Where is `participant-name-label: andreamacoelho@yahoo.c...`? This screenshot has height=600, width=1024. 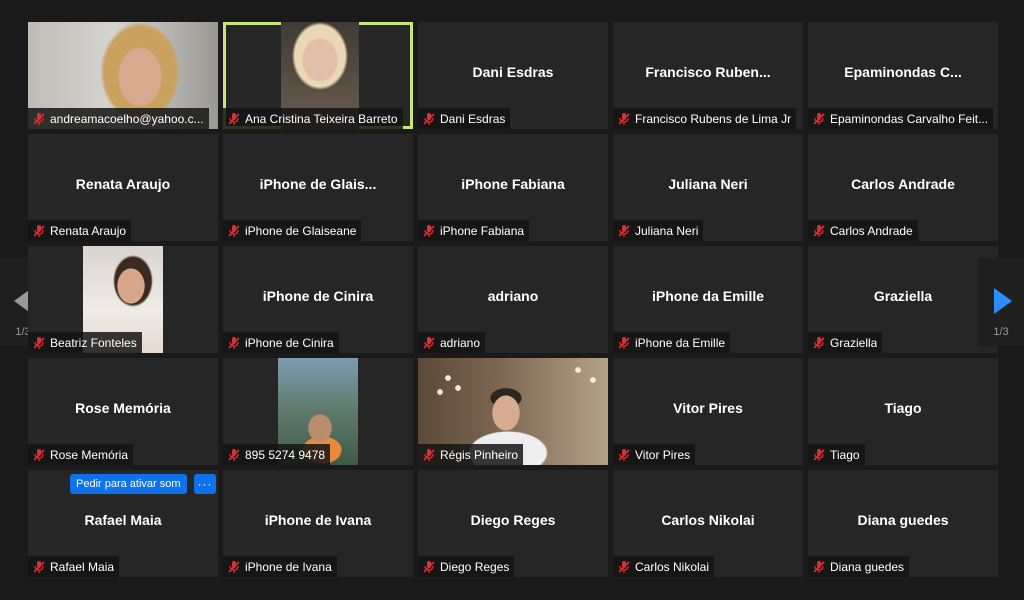 participant-name-label: andreamacoelho@yahoo.c... is located at coordinates (118, 118).